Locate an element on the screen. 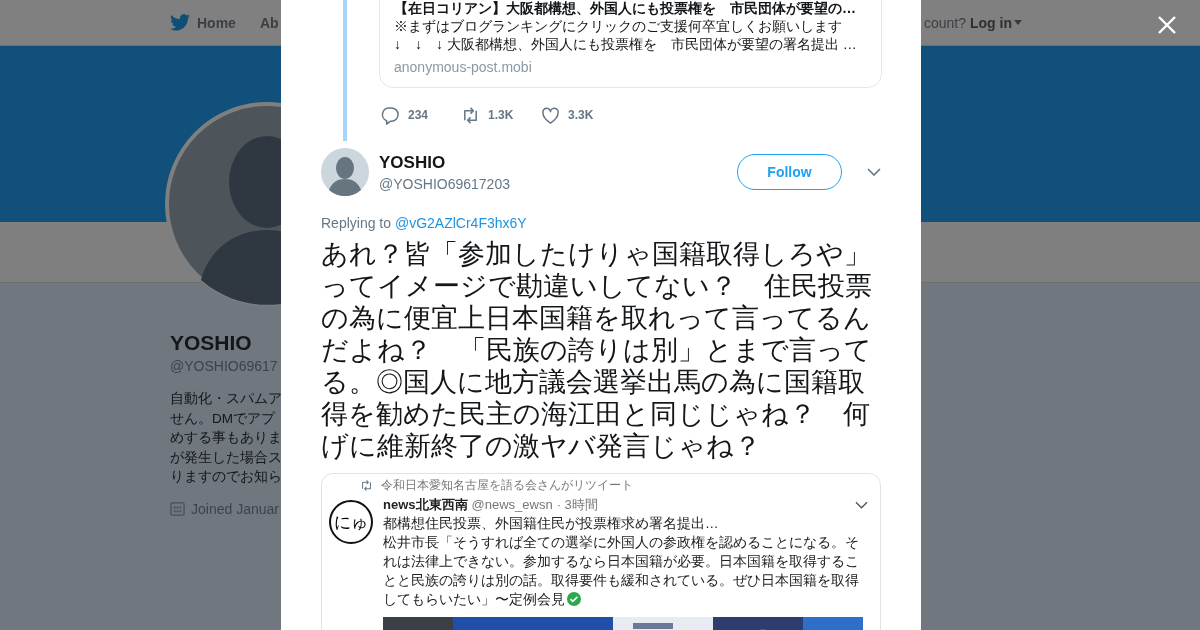 This screenshot has height=630, width=1200. user-handle: @YOSHIO69617203 is located at coordinates (445, 184).